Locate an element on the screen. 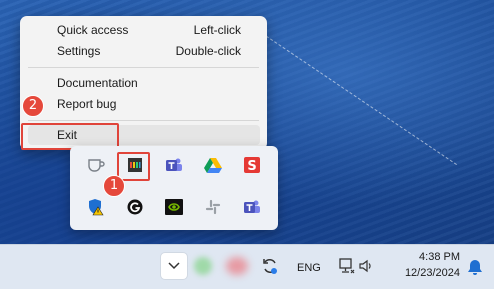 The width and height of the screenshot is (494, 289). grammarly-icon is located at coordinates (135, 207).